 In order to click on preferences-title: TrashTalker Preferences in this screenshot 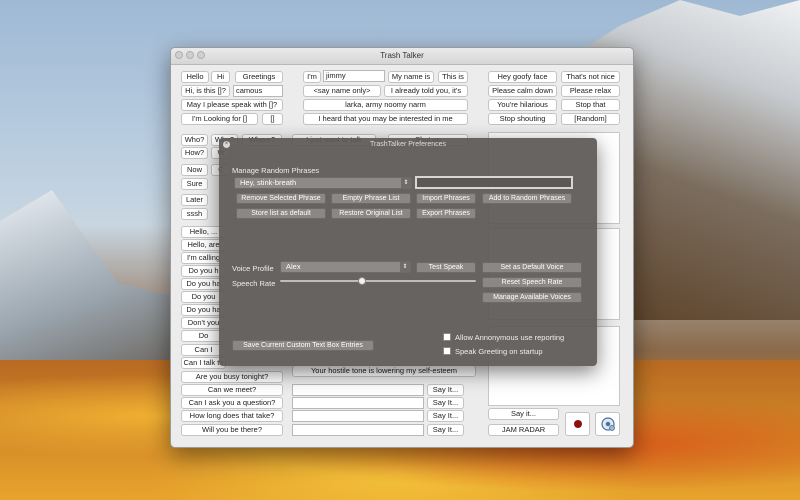, I will do `click(408, 144)`.